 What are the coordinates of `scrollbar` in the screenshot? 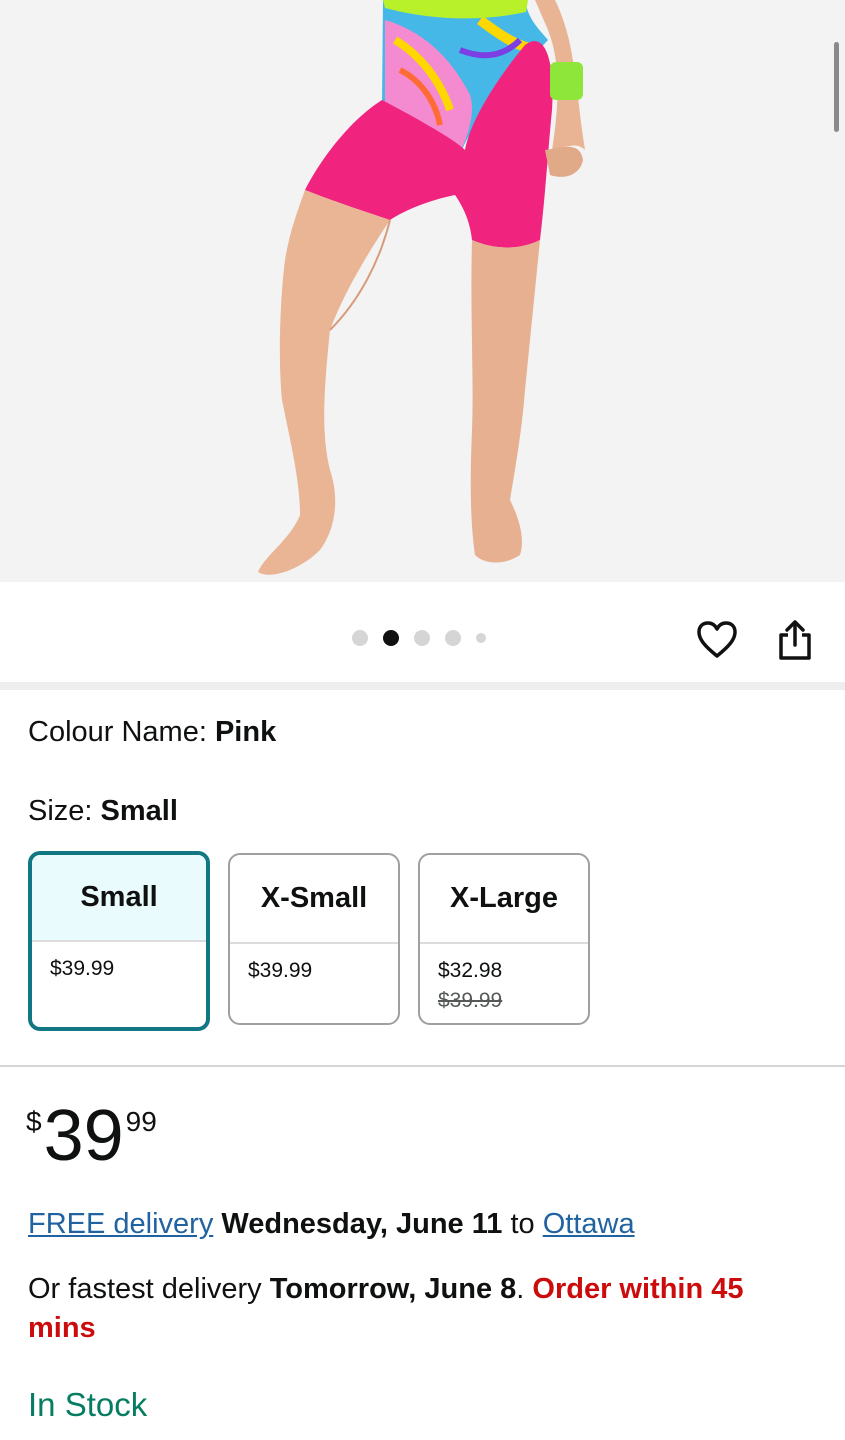 It's located at (836, 87).